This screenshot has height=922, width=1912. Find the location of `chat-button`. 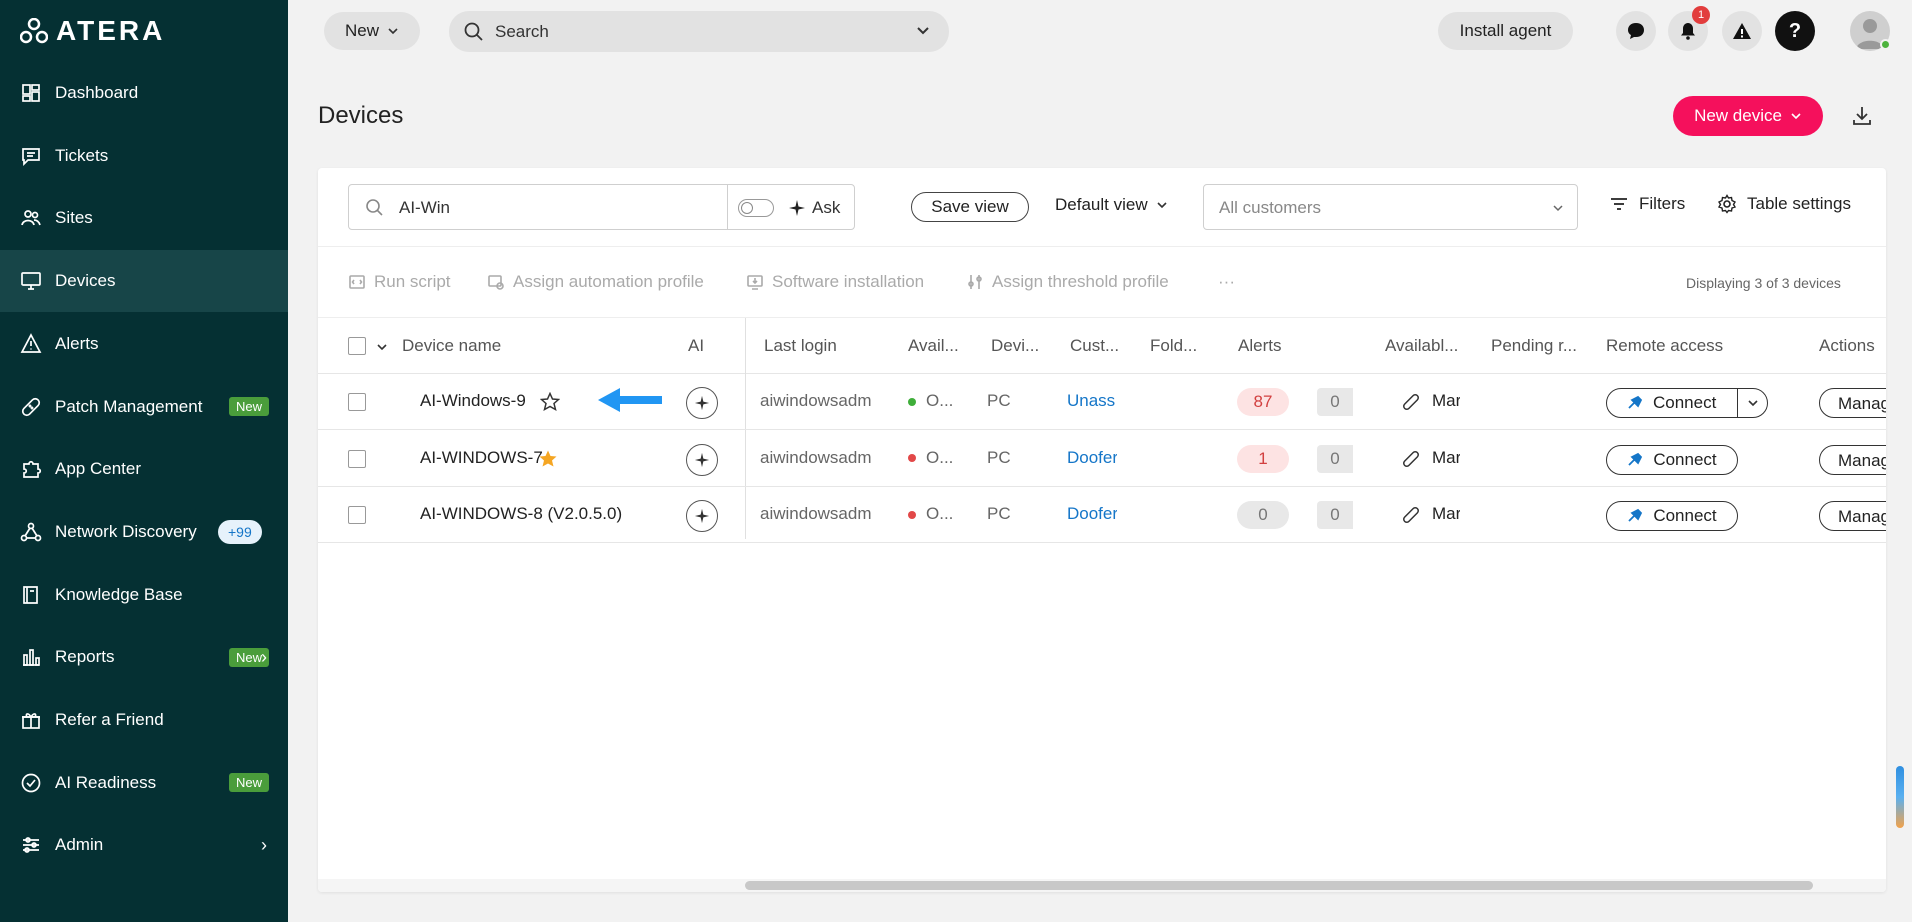

chat-button is located at coordinates (1636, 31).